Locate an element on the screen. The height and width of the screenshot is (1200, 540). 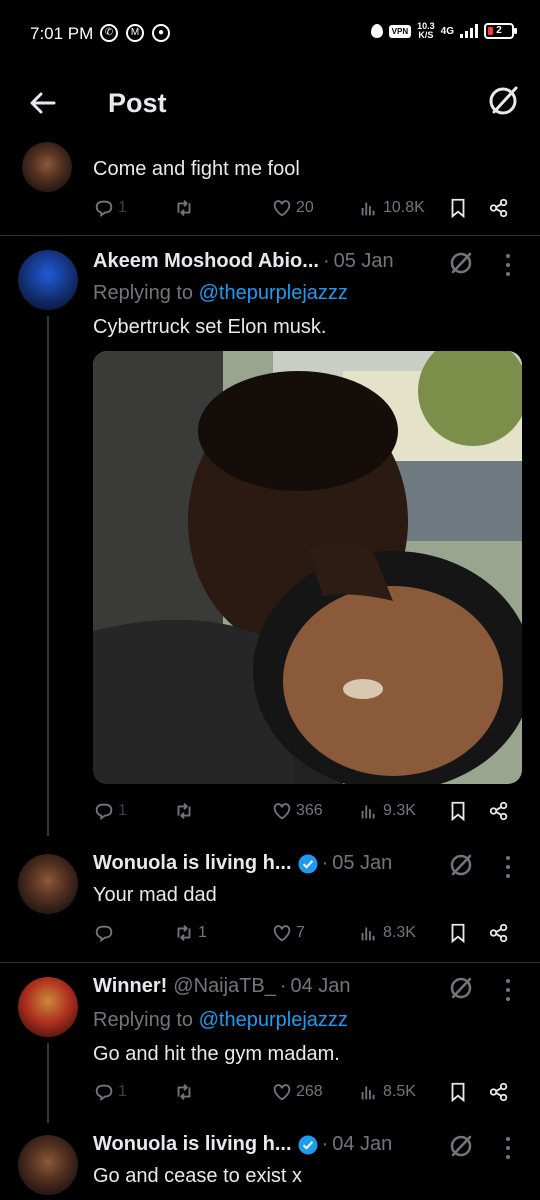
like-button: 7 is located at coordinates (288, 933).